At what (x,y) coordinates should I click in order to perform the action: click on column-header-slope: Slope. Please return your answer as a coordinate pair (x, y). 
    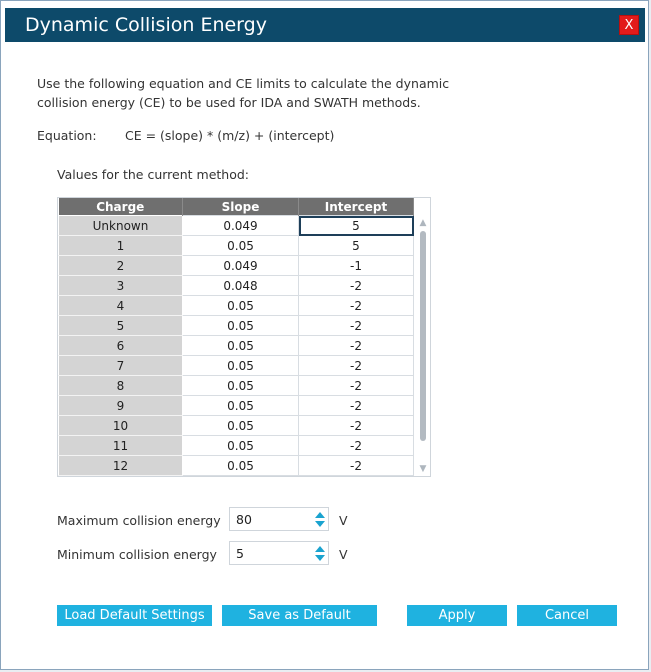
    Looking at the image, I should click on (240, 207).